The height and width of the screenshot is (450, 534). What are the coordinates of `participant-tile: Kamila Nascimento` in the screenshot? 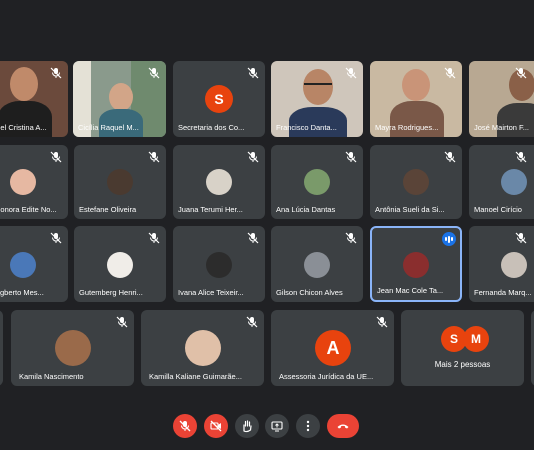 It's located at (72, 348).